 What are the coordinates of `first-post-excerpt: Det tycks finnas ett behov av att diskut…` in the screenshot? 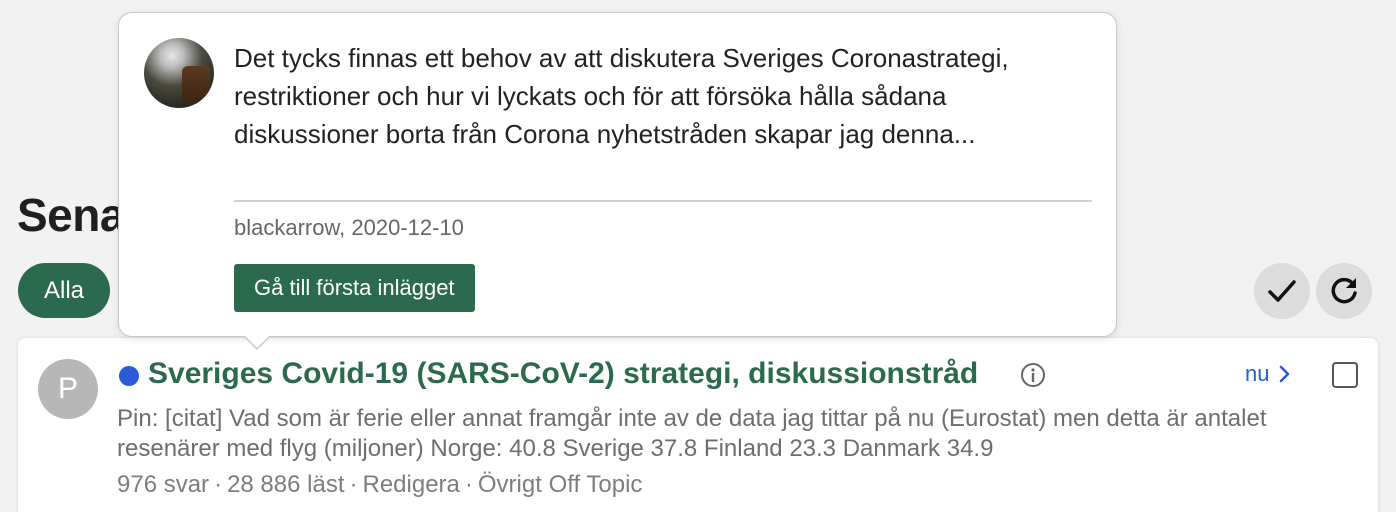 It's located at (621, 96).